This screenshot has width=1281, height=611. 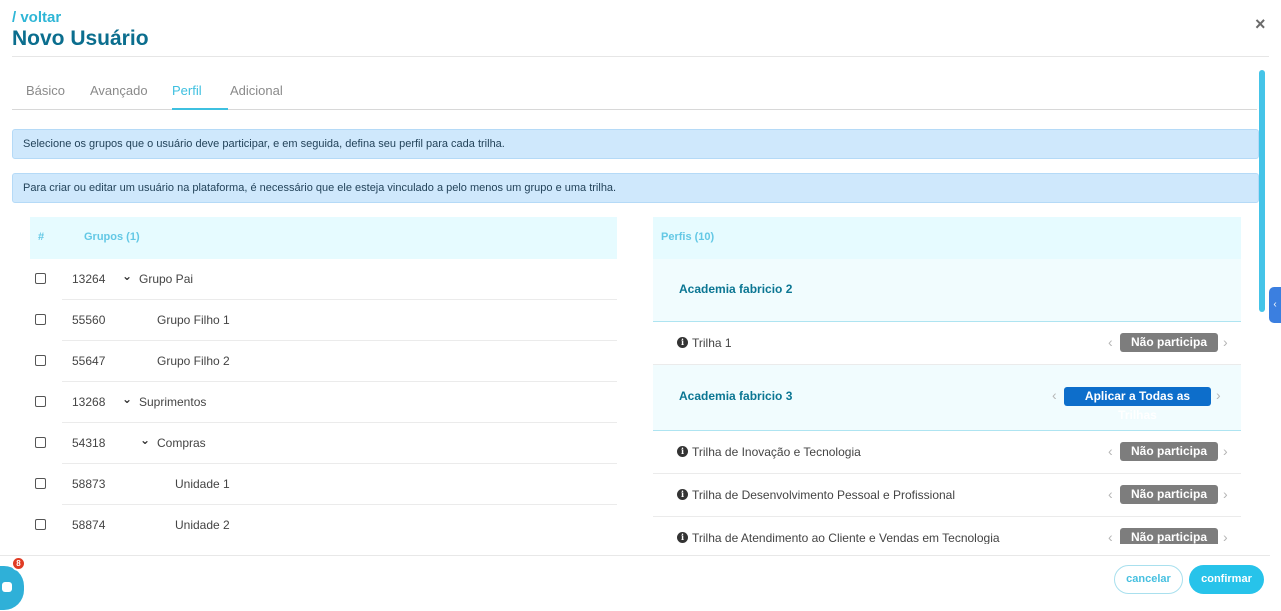 I want to click on table-row: 55560 Grupo Filho 1, so click(x=323, y=320).